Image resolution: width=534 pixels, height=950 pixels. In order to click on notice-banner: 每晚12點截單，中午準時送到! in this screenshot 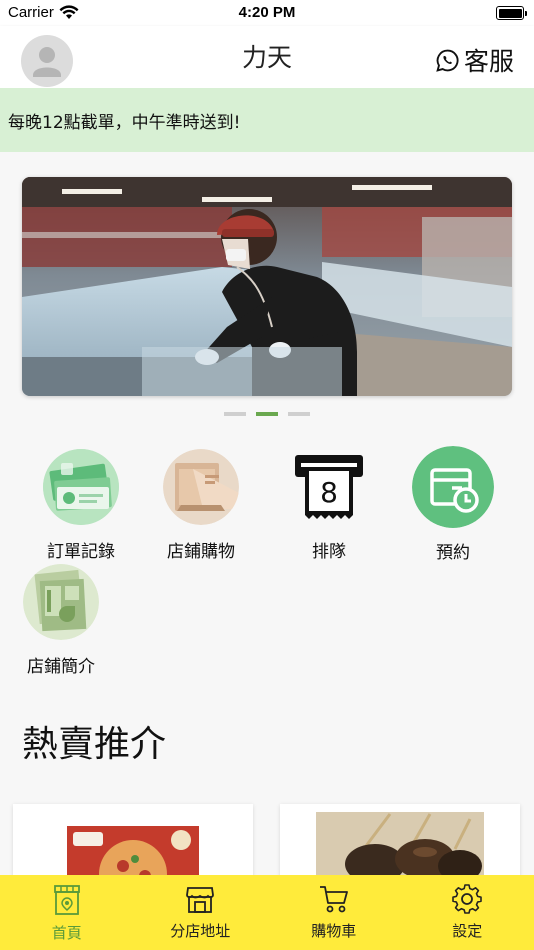, I will do `click(267, 120)`.